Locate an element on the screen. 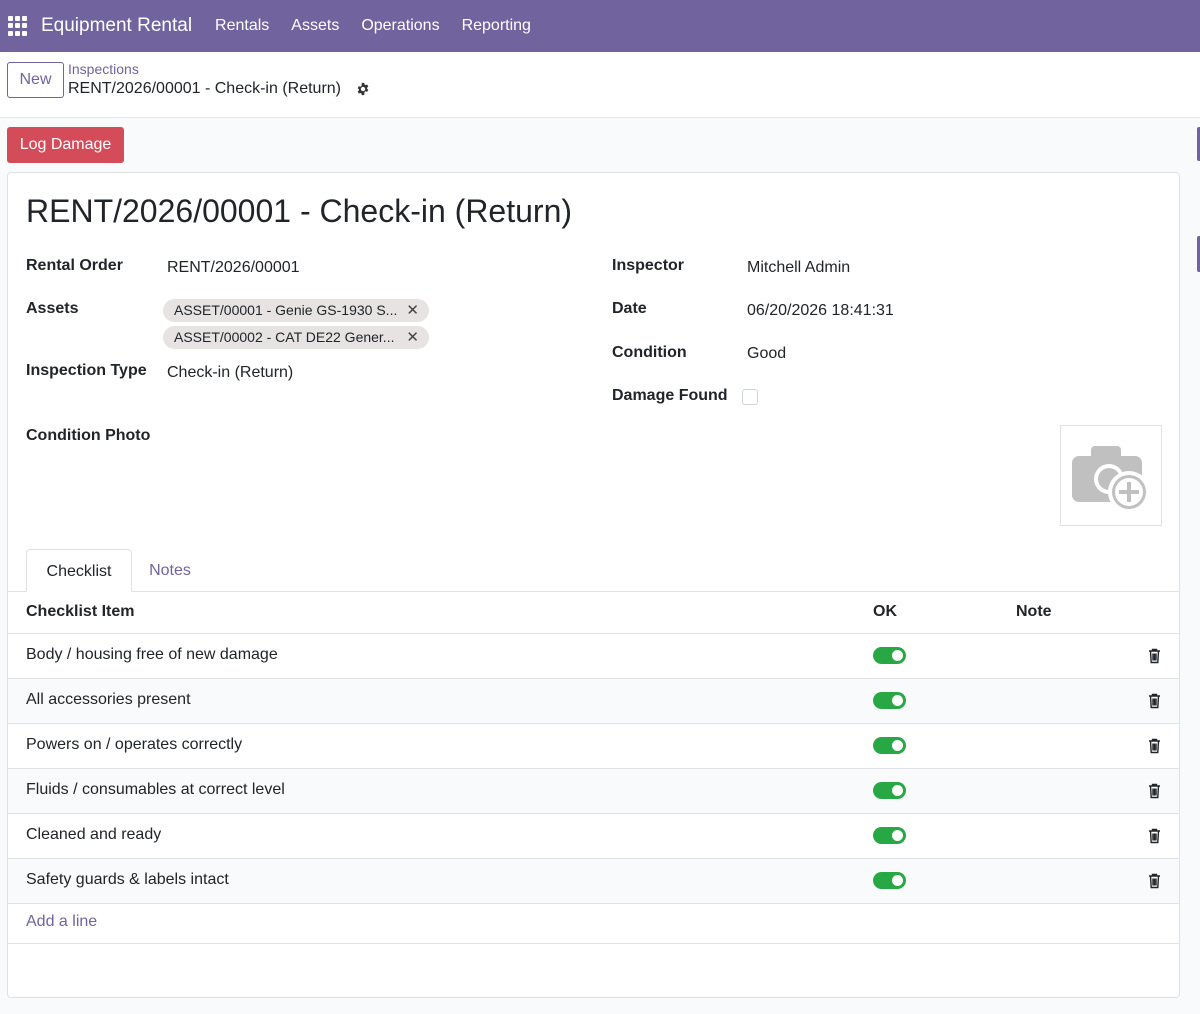 Image resolution: width=1200 pixels, height=1014 pixels. asset-tag: ASSET/00002 - CAT DE22 Gener... ✕ is located at coordinates (296, 337).